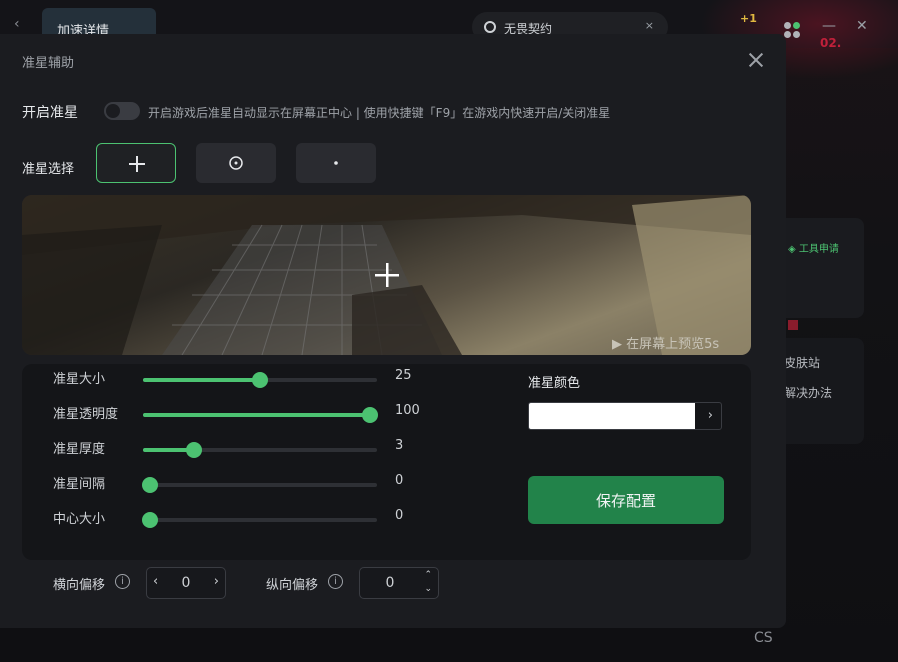 The width and height of the screenshot is (898, 662). I want to click on solve-link: 解决办法, so click(808, 392).